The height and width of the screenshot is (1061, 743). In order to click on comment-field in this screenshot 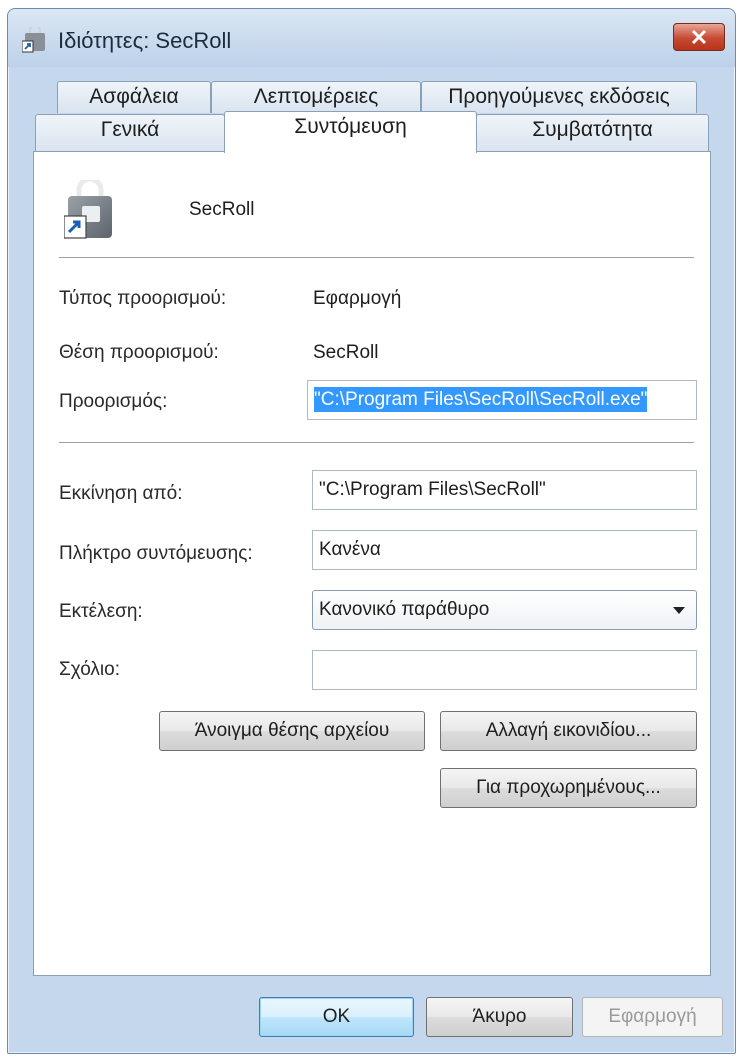, I will do `click(504, 670)`.